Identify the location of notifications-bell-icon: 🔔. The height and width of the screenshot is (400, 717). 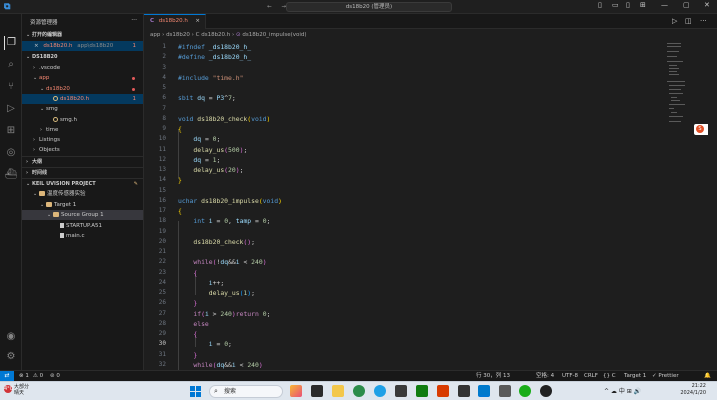
(707, 376).